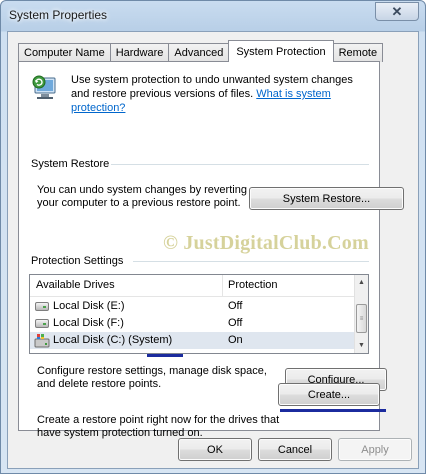  Describe the element at coordinates (193, 340) in the screenshot. I see `drive-row-c-system: Local Disk (C:) (System) On` at that location.